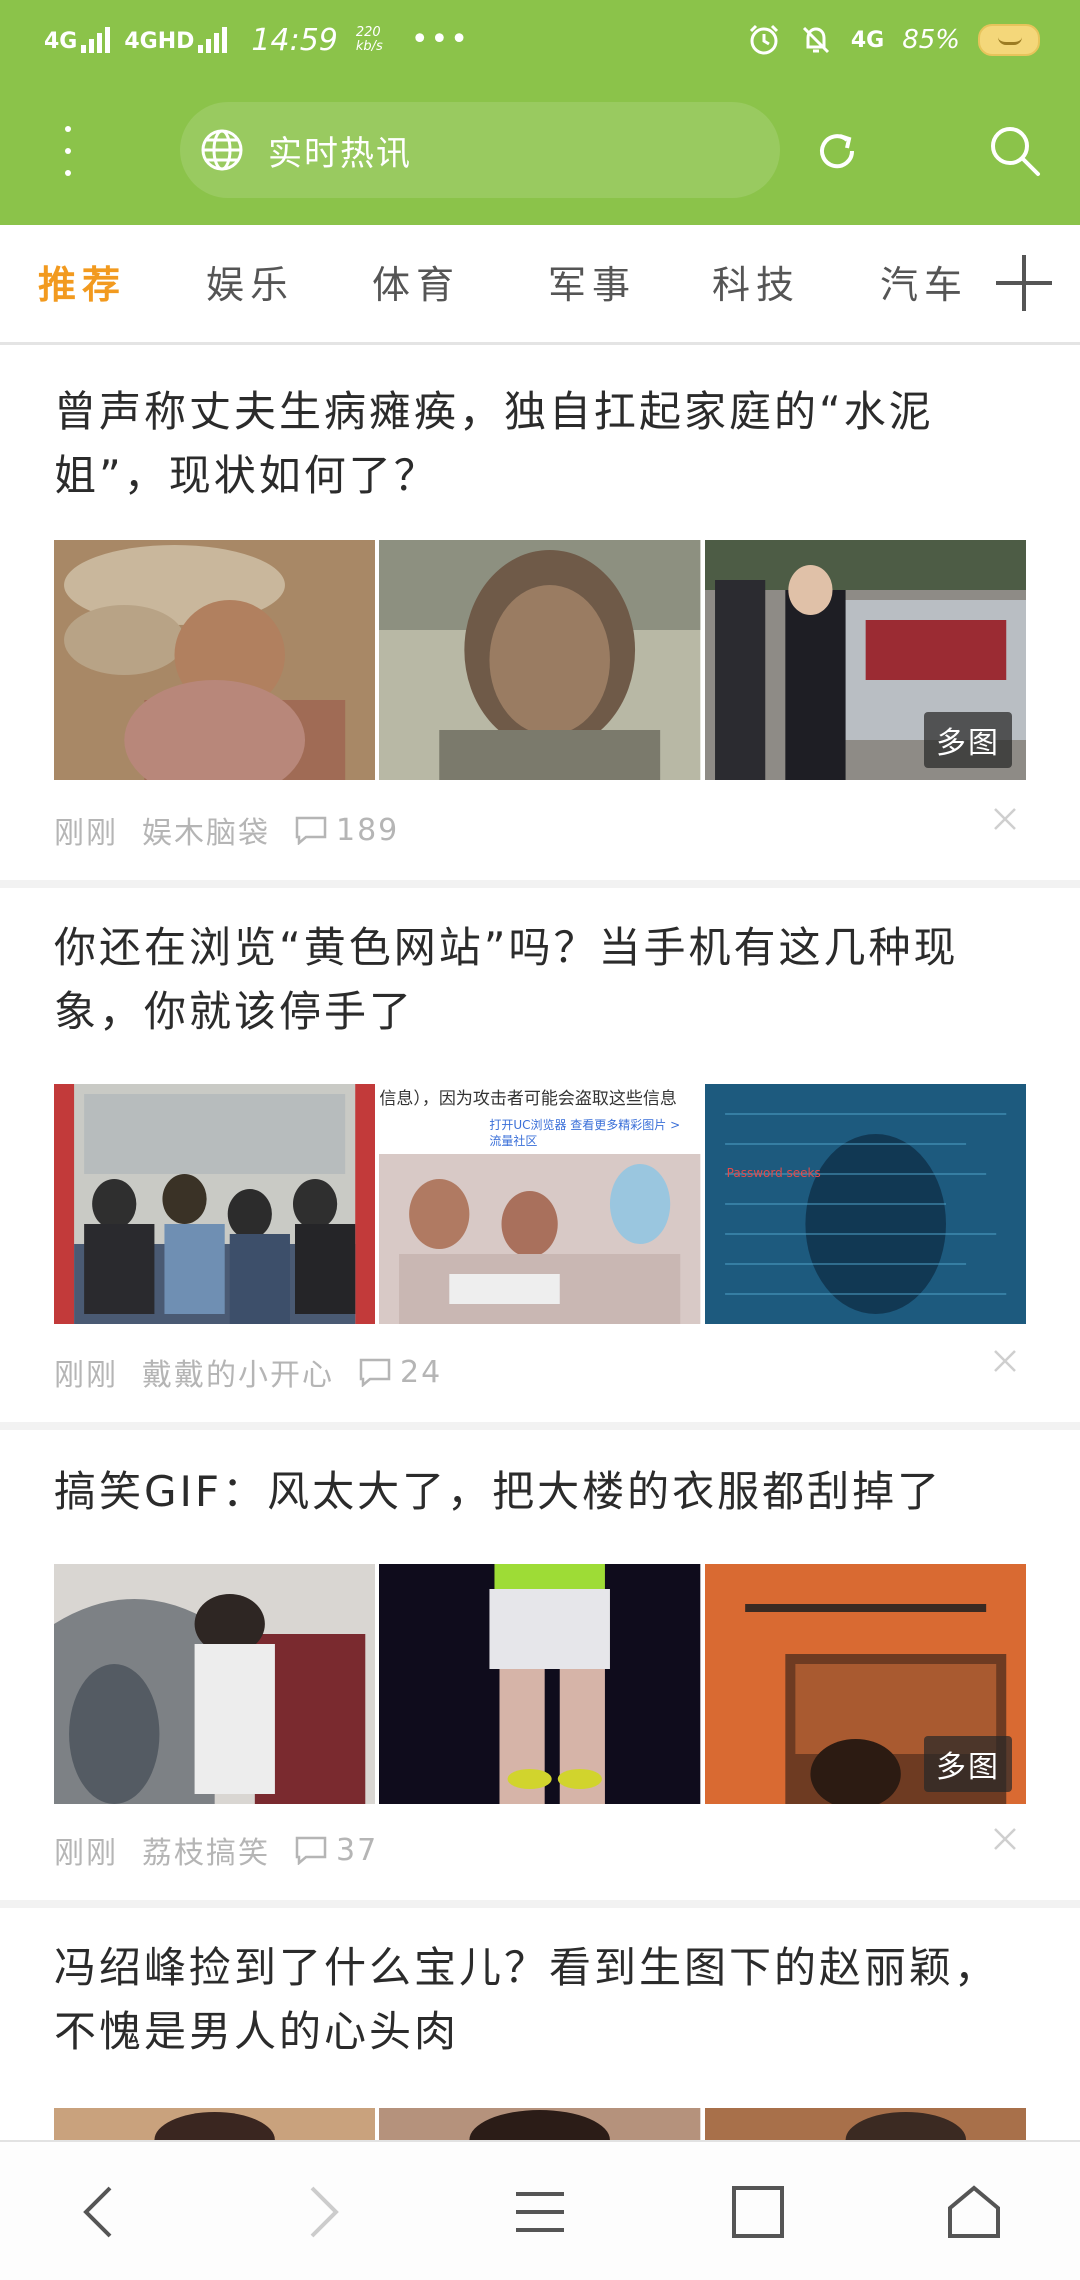 Image resolution: width=1080 pixels, height=2280 pixels. What do you see at coordinates (815, 40) in the screenshot?
I see `mute-icon` at bounding box center [815, 40].